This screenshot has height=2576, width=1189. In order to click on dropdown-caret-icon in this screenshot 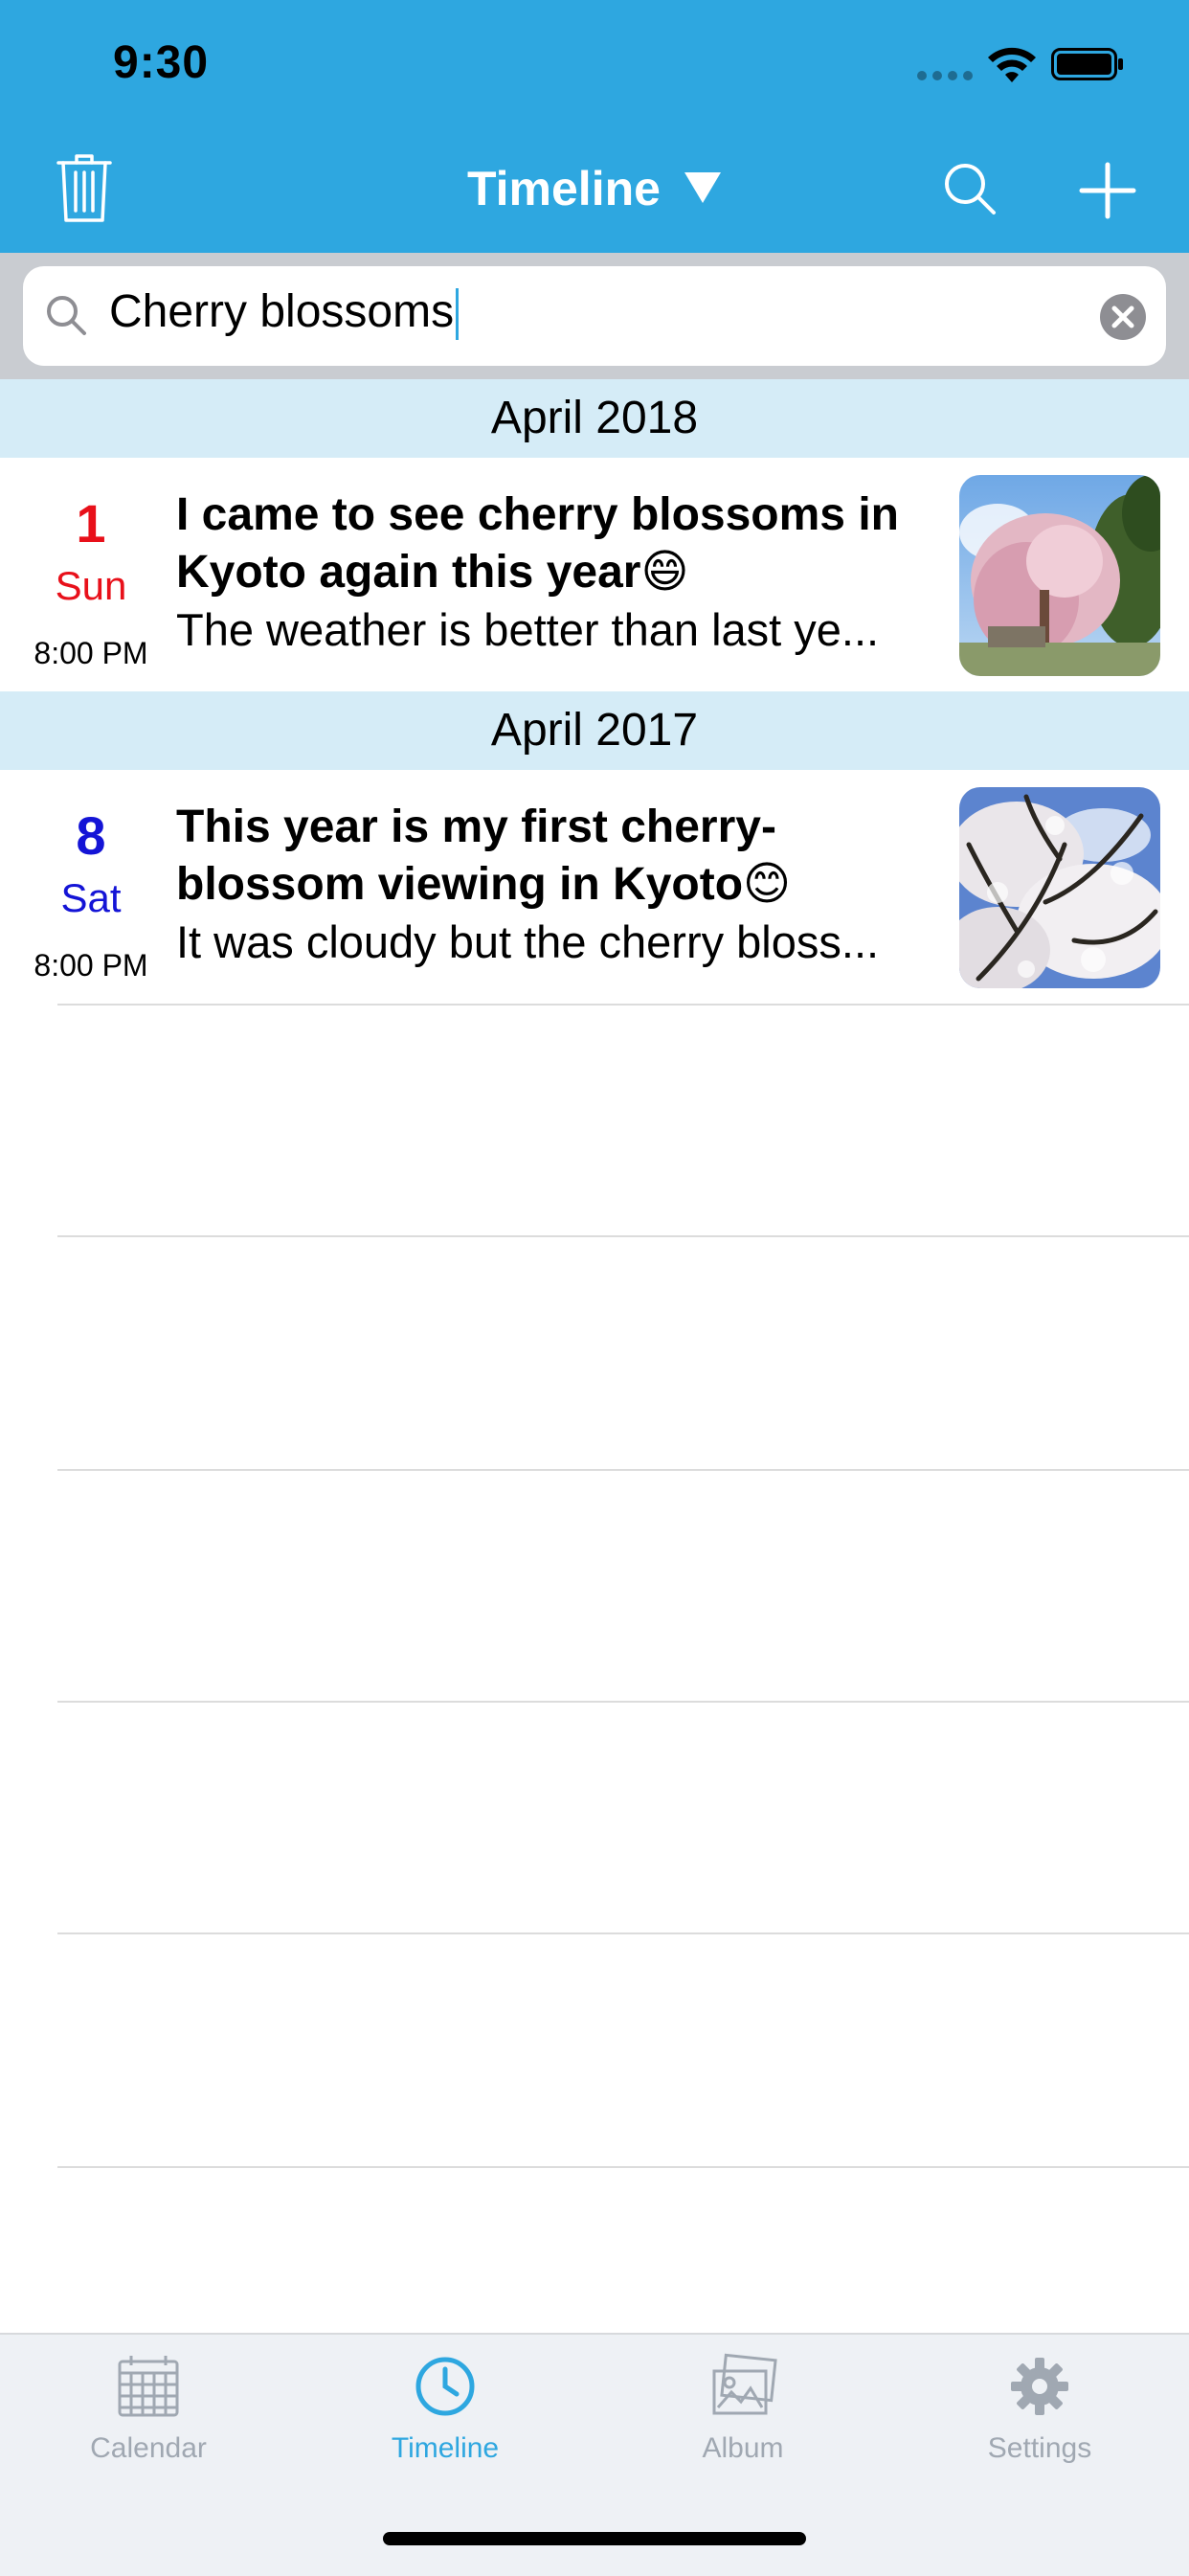, I will do `click(703, 188)`.